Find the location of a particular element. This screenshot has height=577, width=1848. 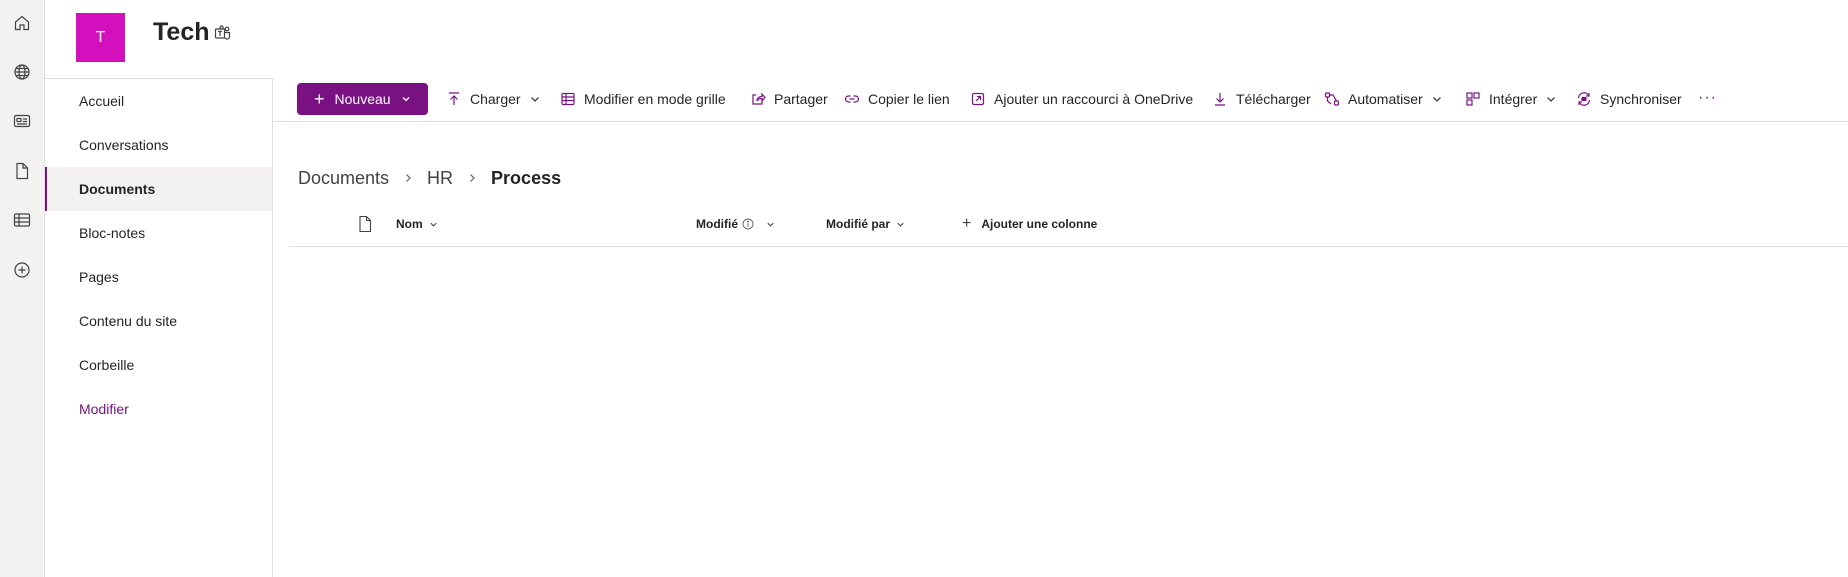

news-icon is located at coordinates (22, 121).